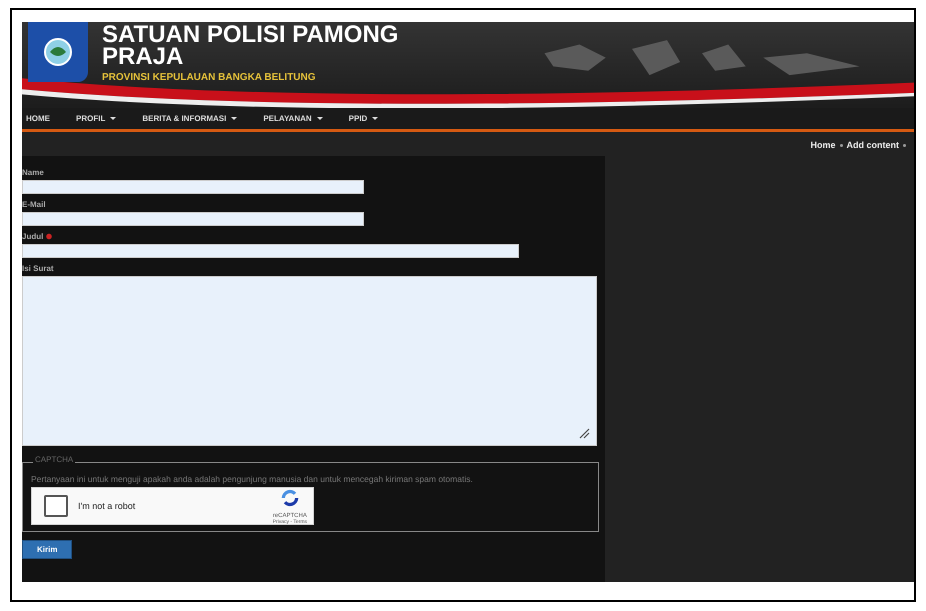 Image resolution: width=926 pixels, height=611 pixels. I want to click on nav-link: PROFIL, so click(96, 118).